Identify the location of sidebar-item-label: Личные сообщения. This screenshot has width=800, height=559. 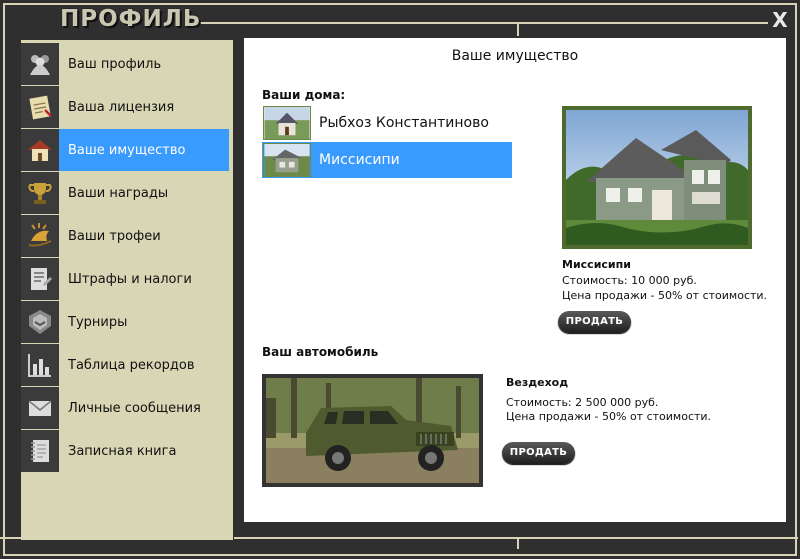
(134, 408).